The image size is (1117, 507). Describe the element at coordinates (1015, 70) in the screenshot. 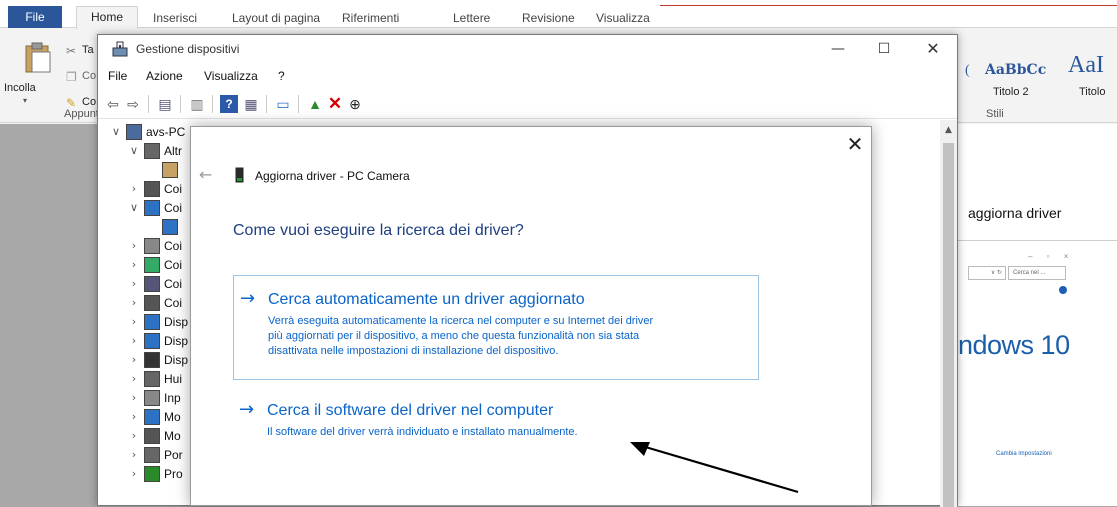

I see `style-sample-titolo2: AaBbCc` at that location.